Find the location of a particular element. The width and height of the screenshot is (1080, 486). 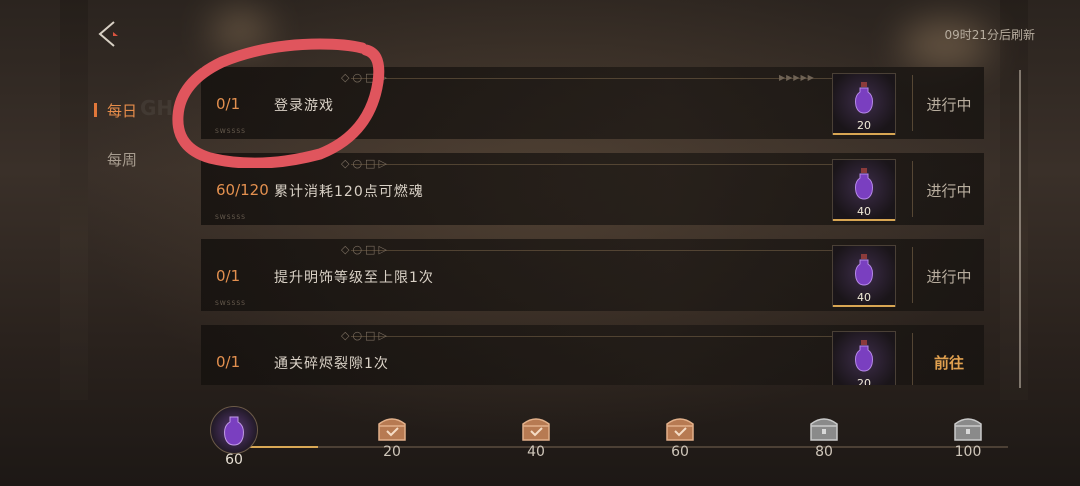

milestone-value: 60 is located at coordinates (680, 452).